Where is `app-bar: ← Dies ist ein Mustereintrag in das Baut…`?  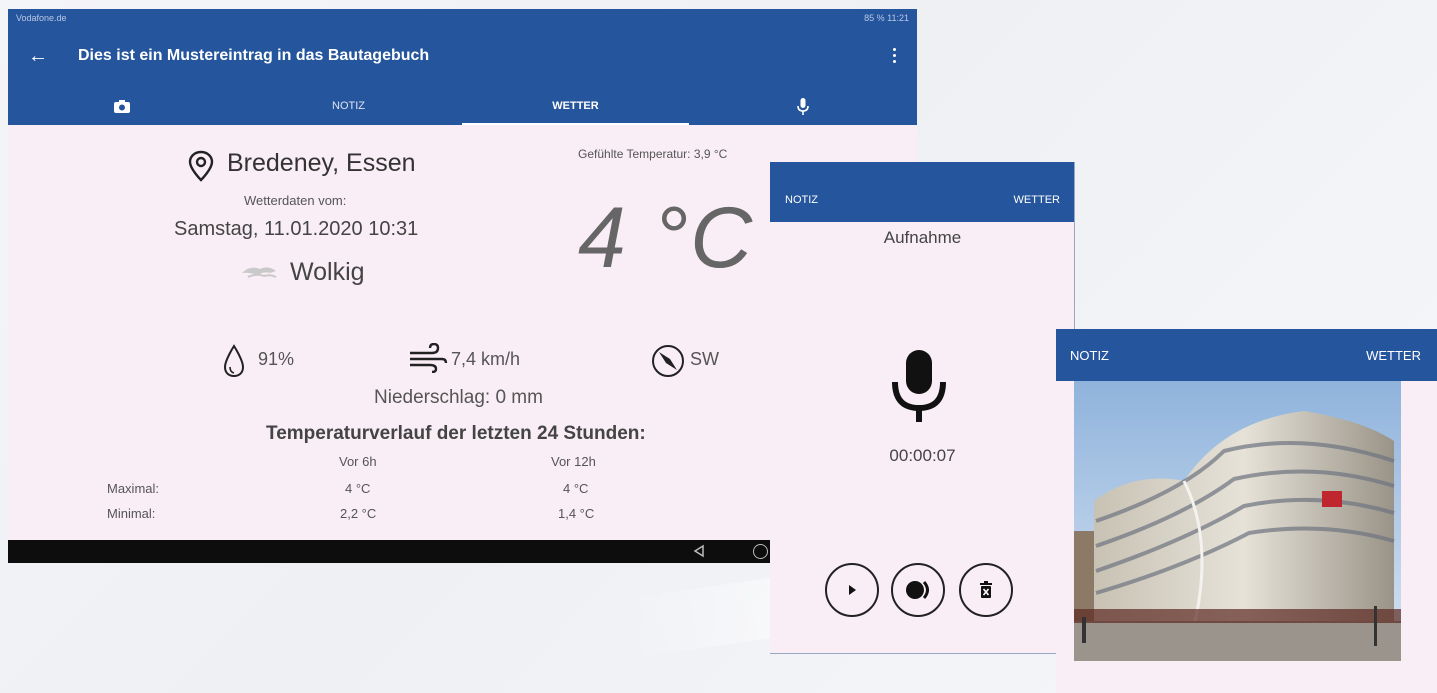 app-bar: ← Dies ist ein Mustereintrag in das Baut… is located at coordinates (462, 57).